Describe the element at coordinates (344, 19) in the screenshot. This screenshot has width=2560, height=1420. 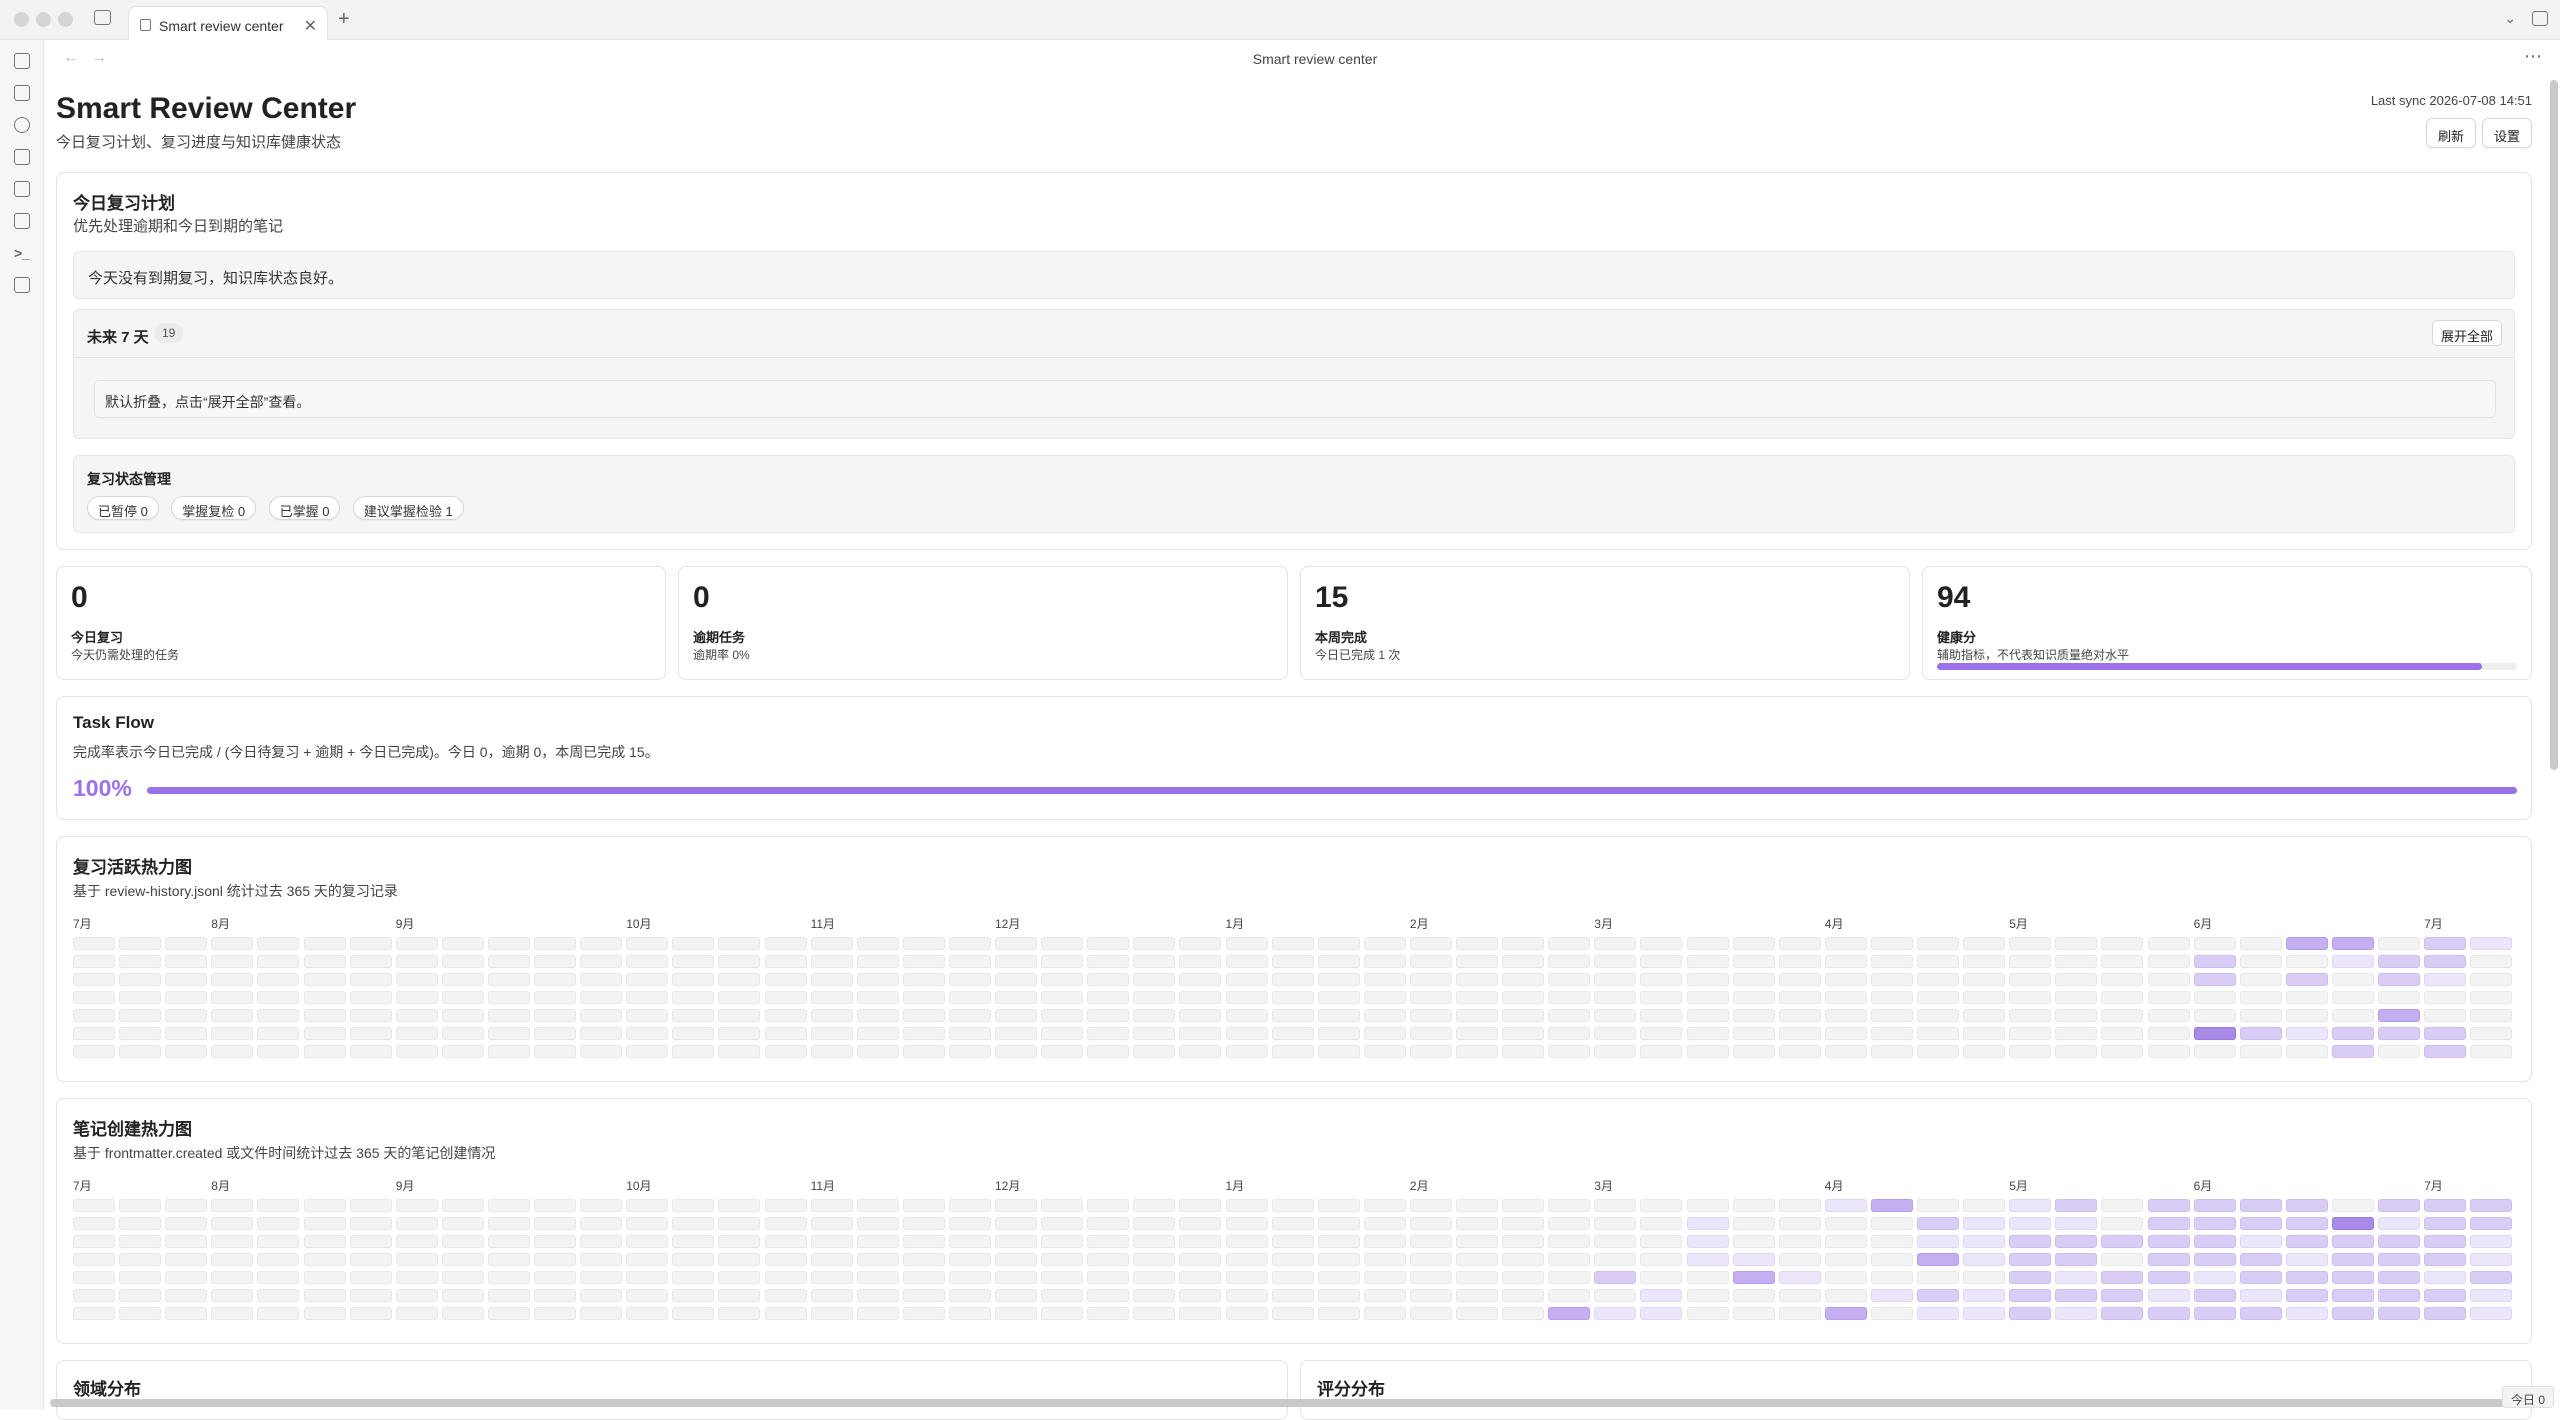
I see `new-tab-icon: +` at that location.